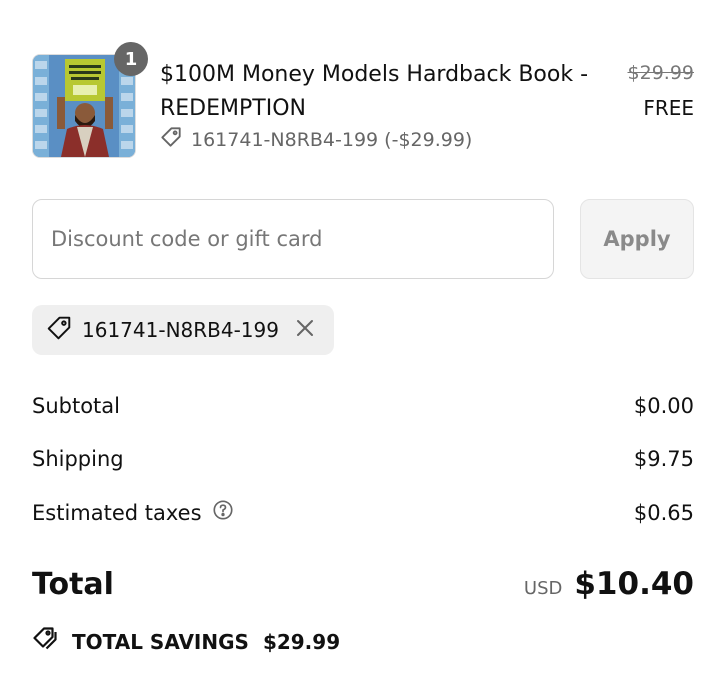  I want to click on subtotal-value: $0.00, so click(663, 406).